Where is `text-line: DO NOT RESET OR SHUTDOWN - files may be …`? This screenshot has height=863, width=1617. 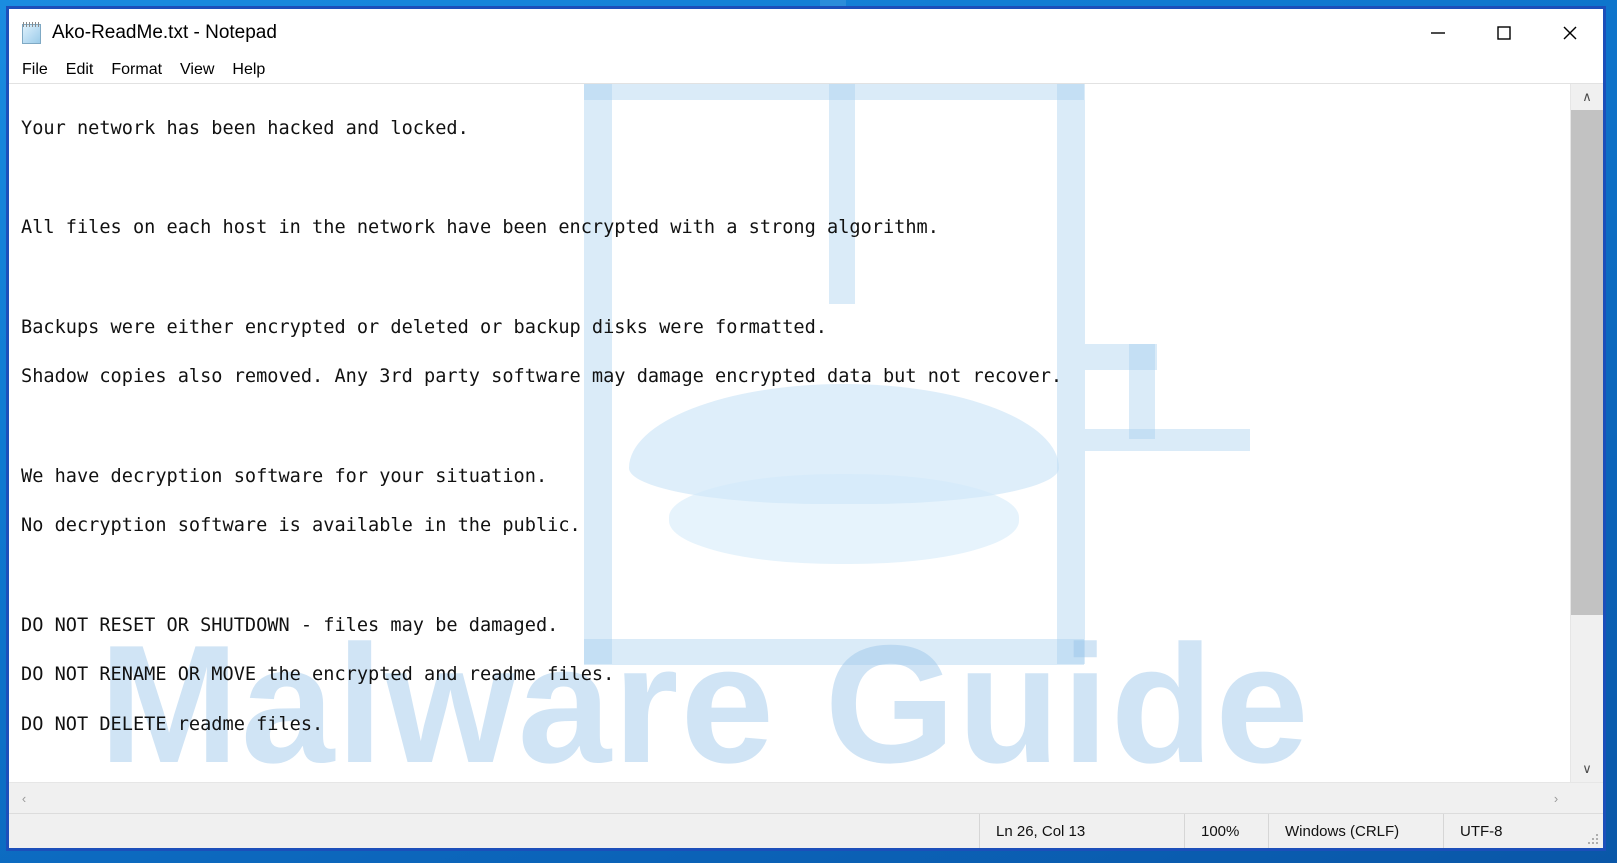
text-line: DO NOT RESET OR SHUTDOWN - files may be … is located at coordinates (290, 625).